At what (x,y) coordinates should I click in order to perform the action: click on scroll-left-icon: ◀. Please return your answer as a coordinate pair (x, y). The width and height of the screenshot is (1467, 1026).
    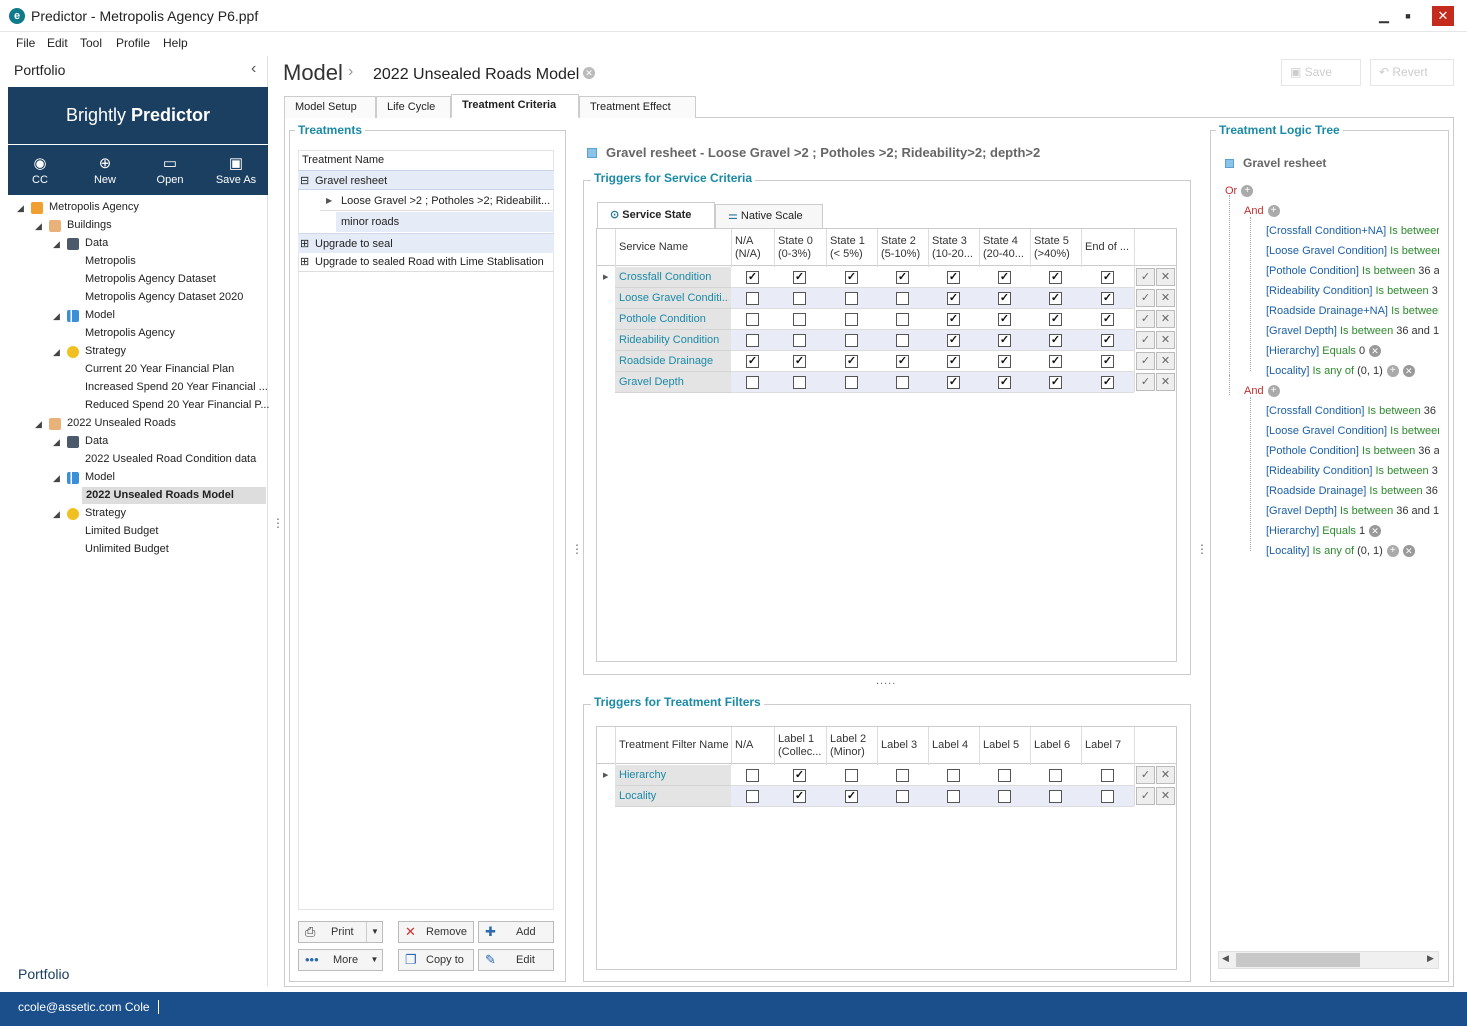
    Looking at the image, I should click on (1225, 958).